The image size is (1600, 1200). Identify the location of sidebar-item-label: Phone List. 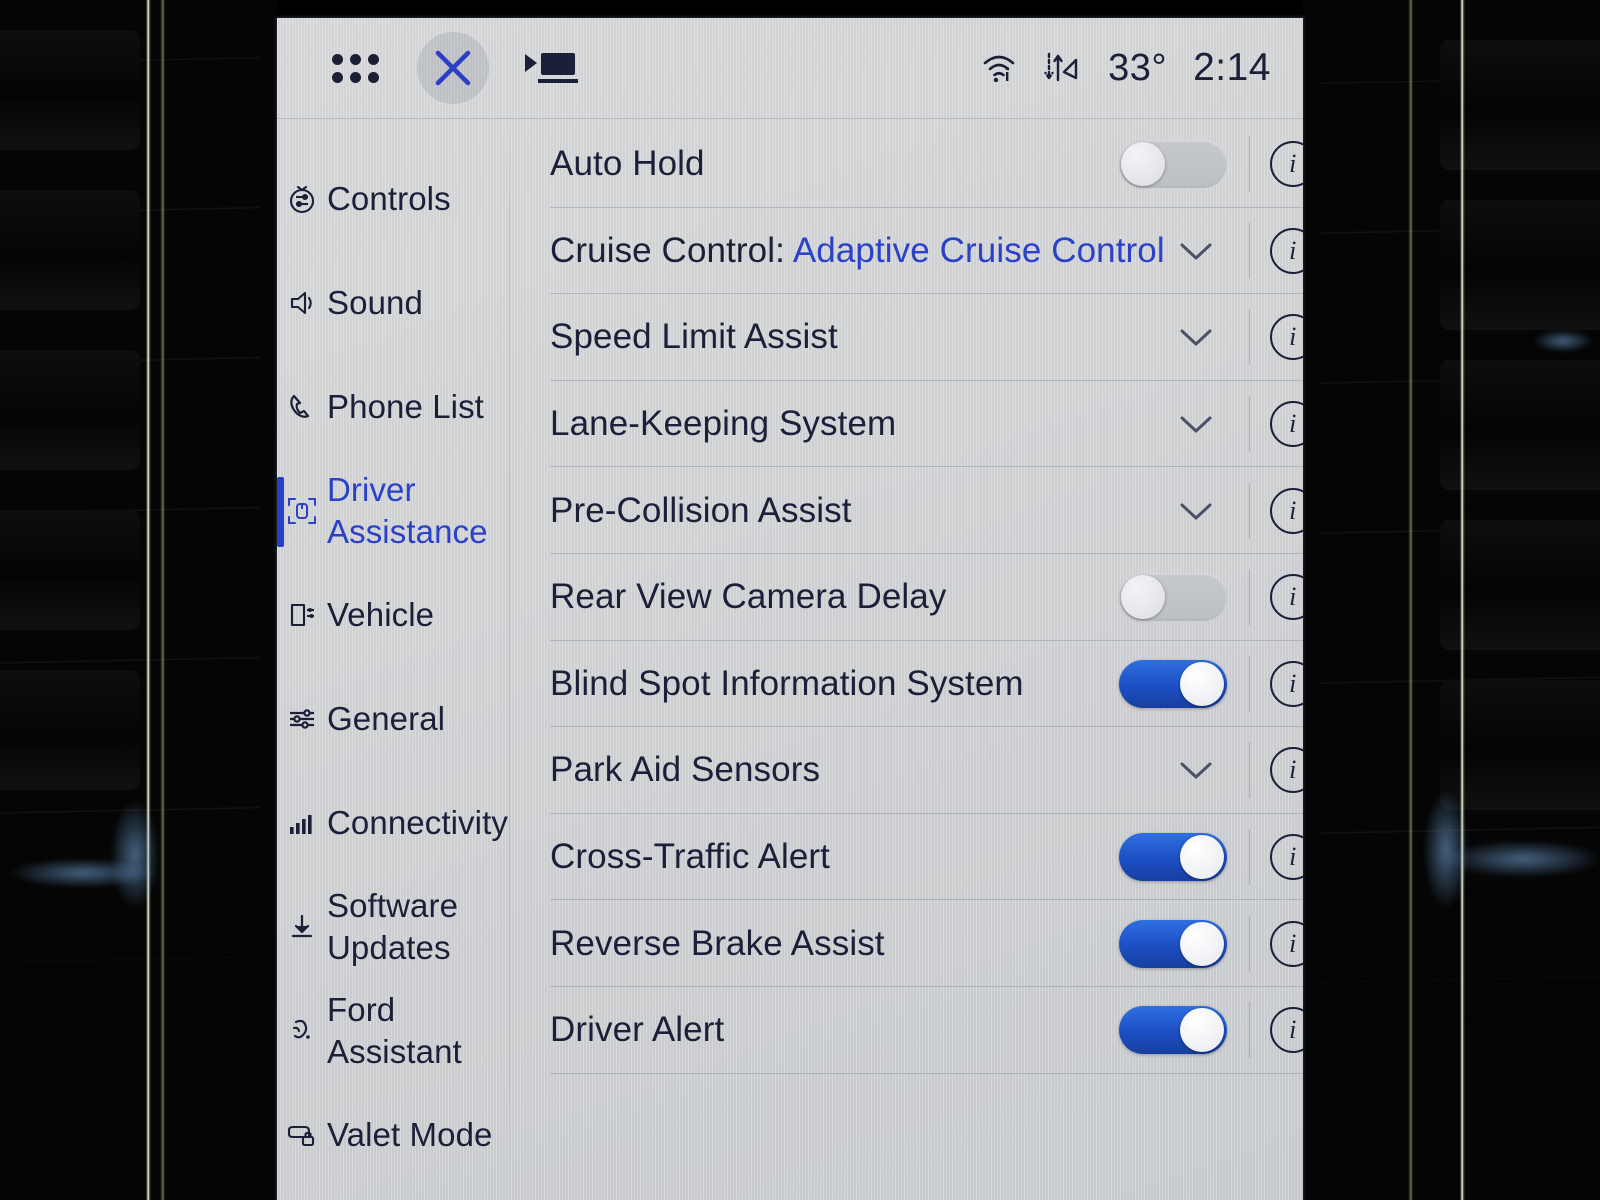
(405, 406).